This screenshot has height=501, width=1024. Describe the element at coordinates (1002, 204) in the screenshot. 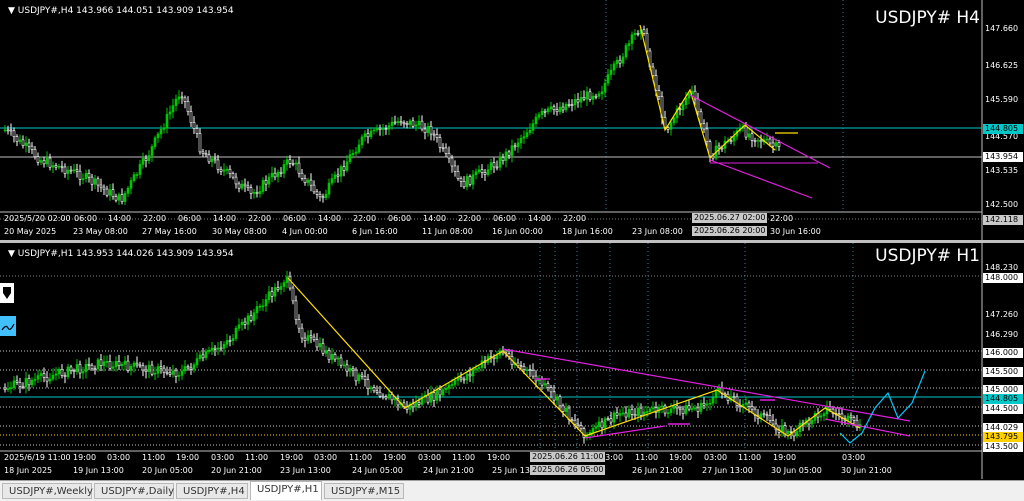

I see `h4-y-label: 142.500` at that location.